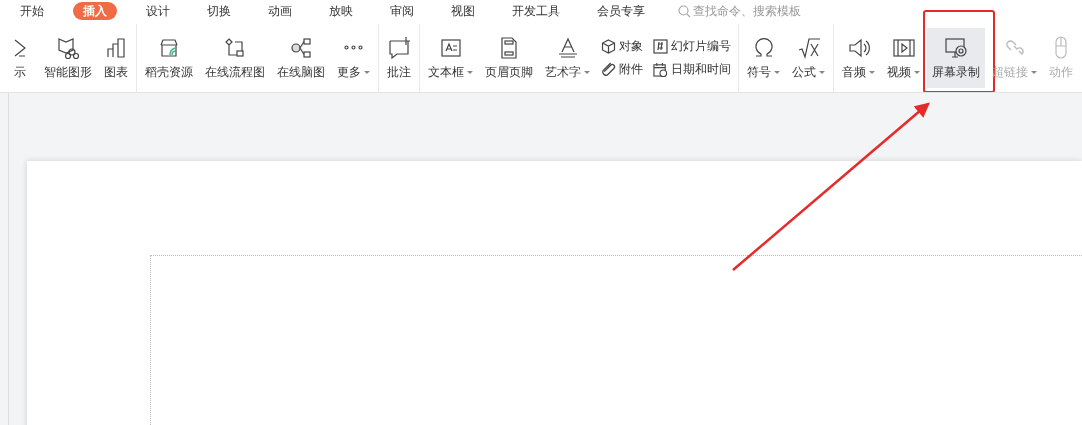 This screenshot has height=425, width=1082. What do you see at coordinates (903, 58) in the screenshot?
I see `toolbar-button: 视频` at bounding box center [903, 58].